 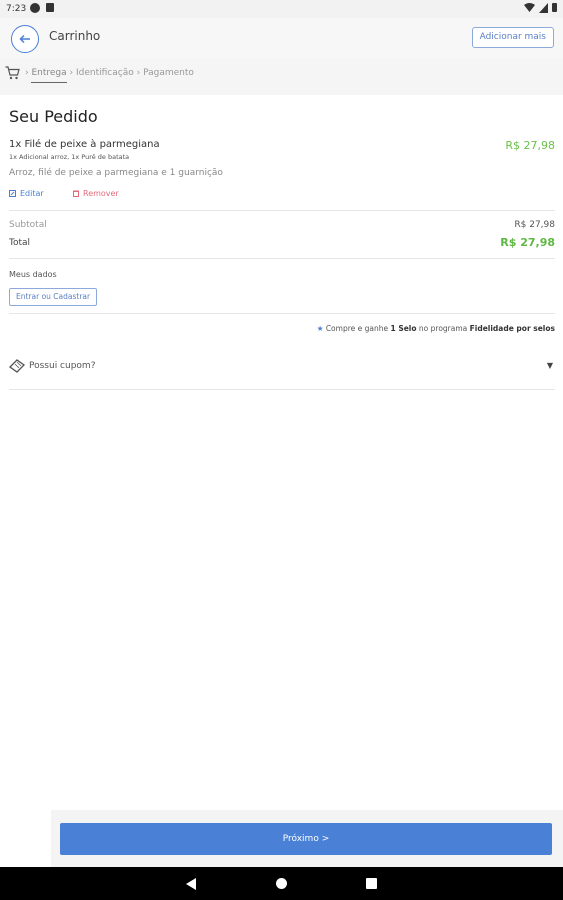 I want to click on page-title: Carrinho, so click(x=75, y=36).